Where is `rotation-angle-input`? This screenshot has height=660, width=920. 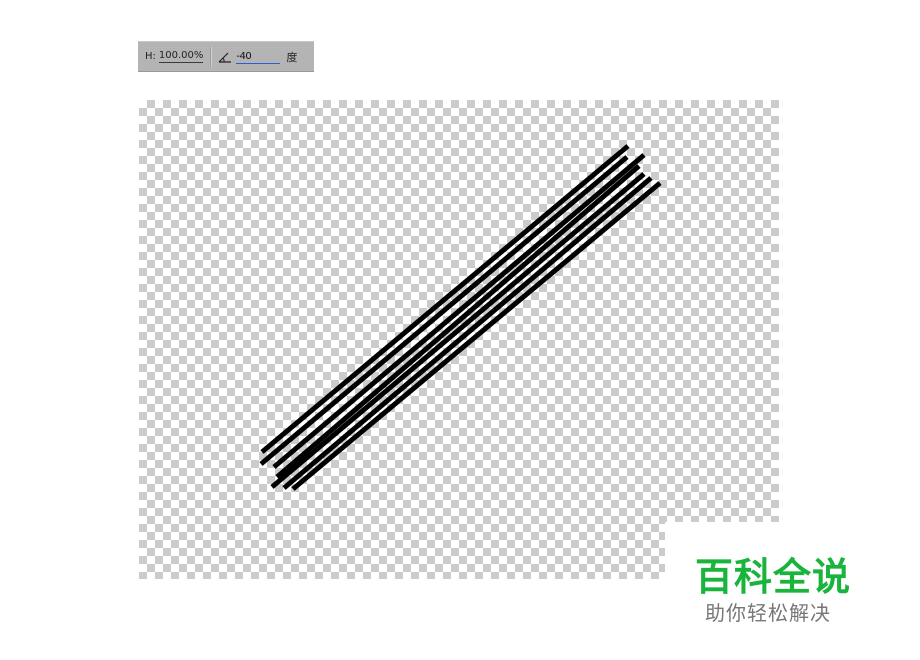 rotation-angle-input is located at coordinates (258, 56).